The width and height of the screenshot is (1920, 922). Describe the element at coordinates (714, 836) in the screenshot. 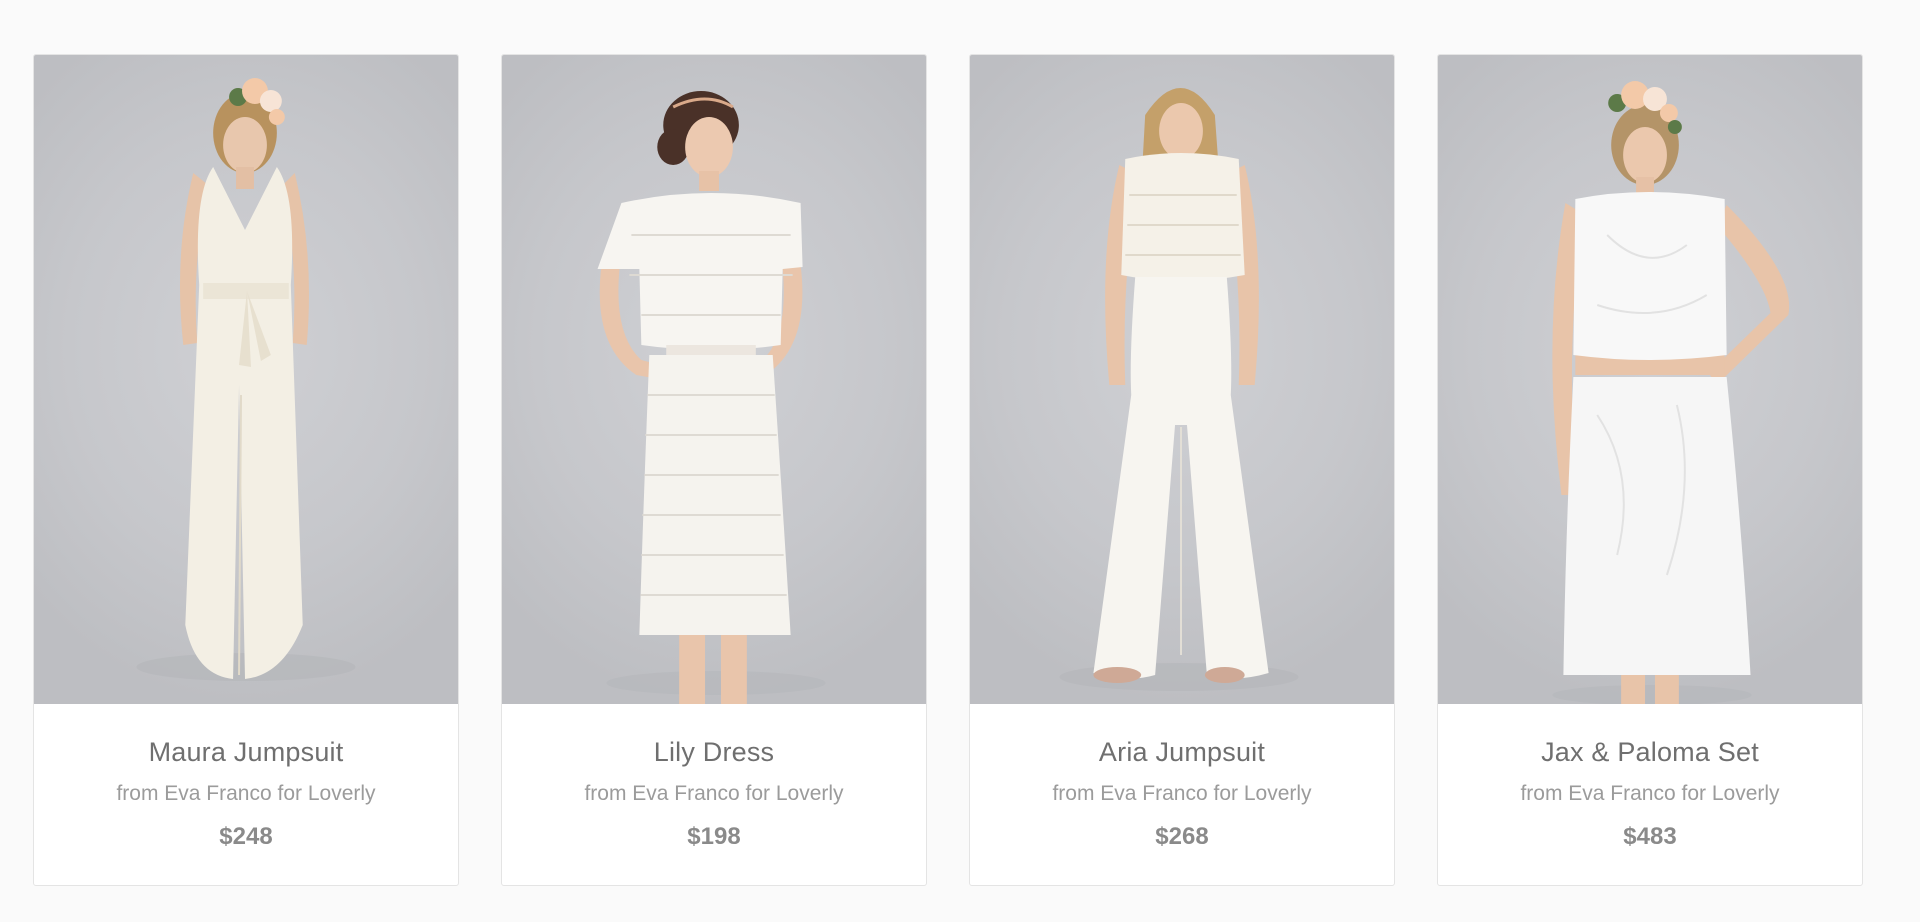

I see `product-price: $198` at that location.